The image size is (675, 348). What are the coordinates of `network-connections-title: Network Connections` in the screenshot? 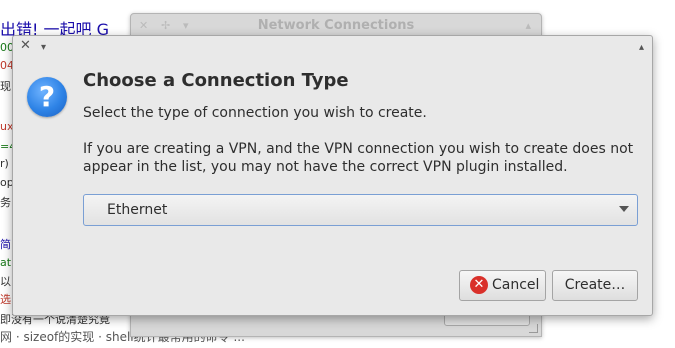 It's located at (336, 25).